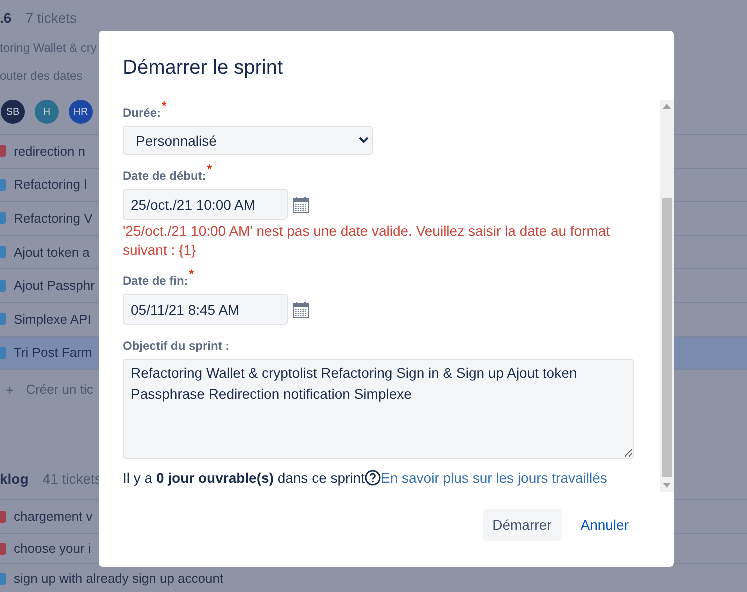 This screenshot has height=592, width=747. I want to click on duration-select: Personnalisé, so click(248, 140).